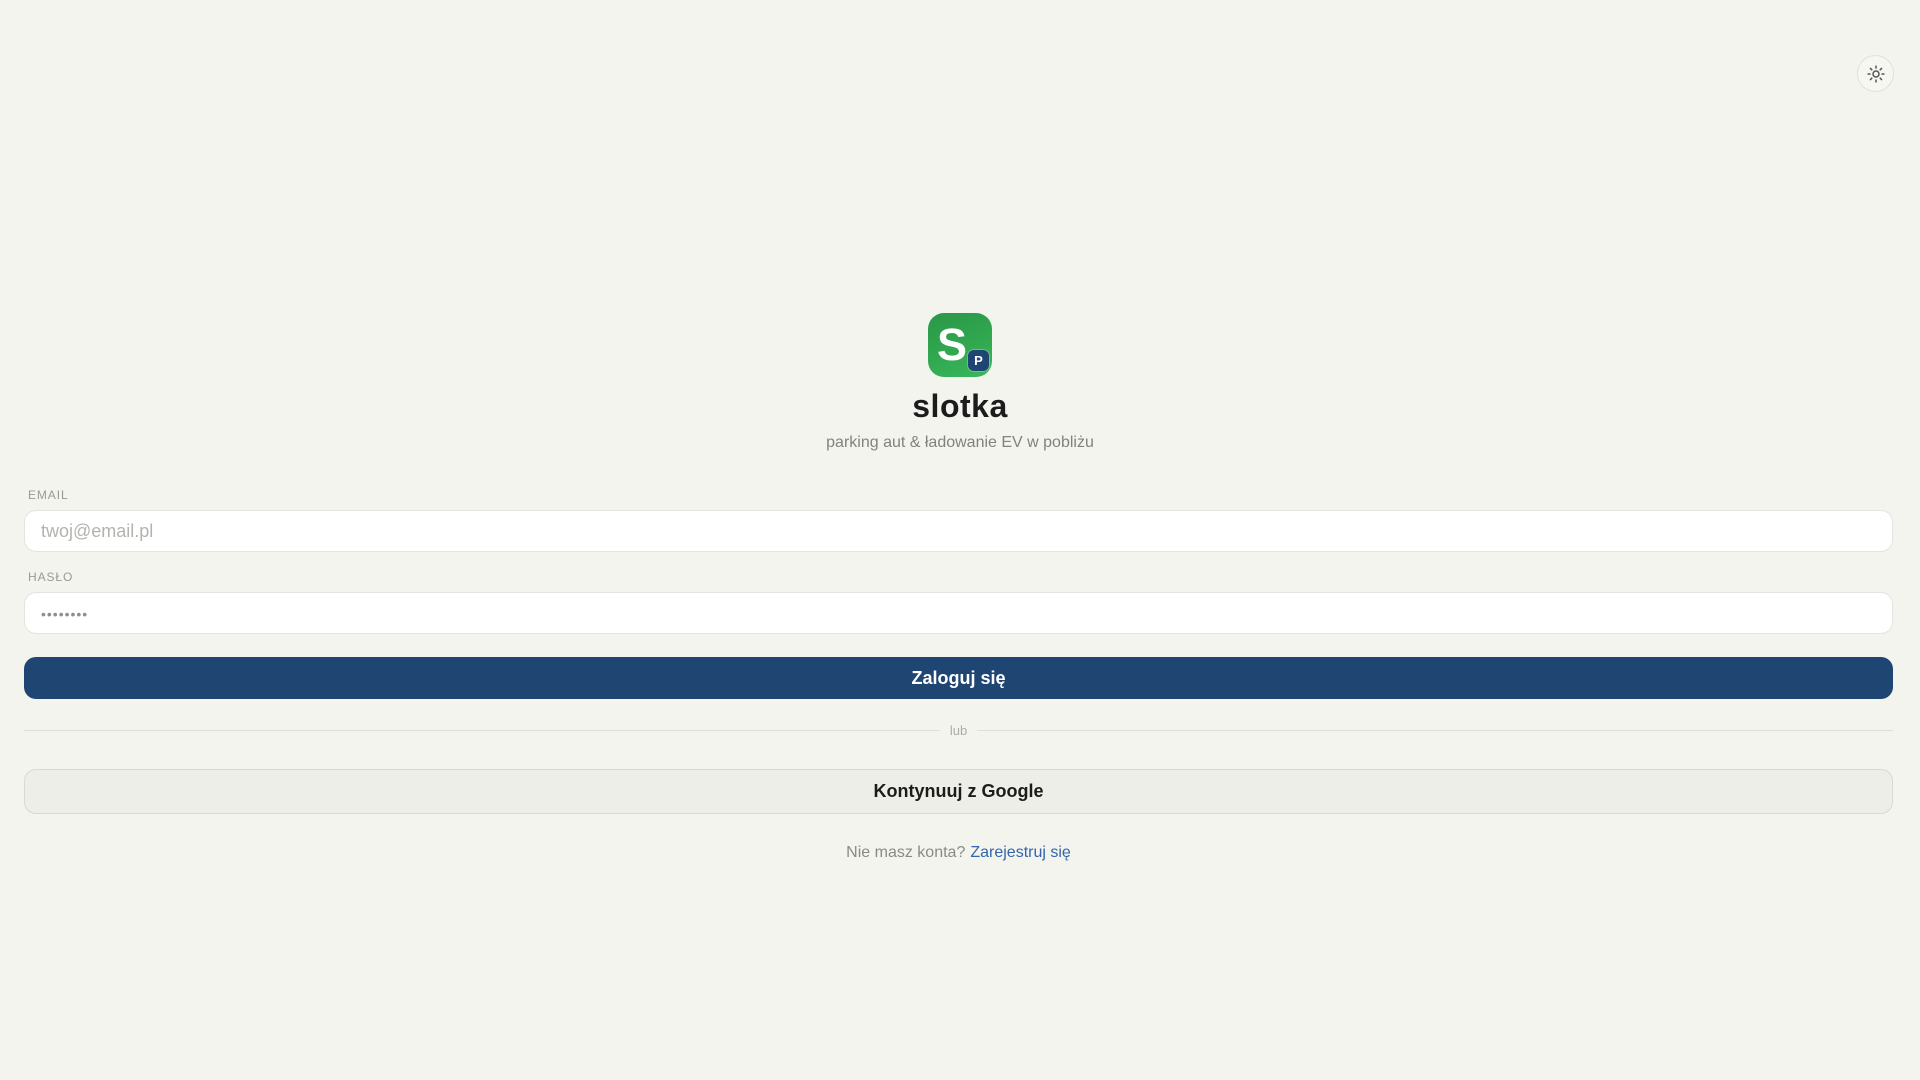 The height and width of the screenshot is (1080, 1920). What do you see at coordinates (960, 406) in the screenshot?
I see `page-title: slotka` at bounding box center [960, 406].